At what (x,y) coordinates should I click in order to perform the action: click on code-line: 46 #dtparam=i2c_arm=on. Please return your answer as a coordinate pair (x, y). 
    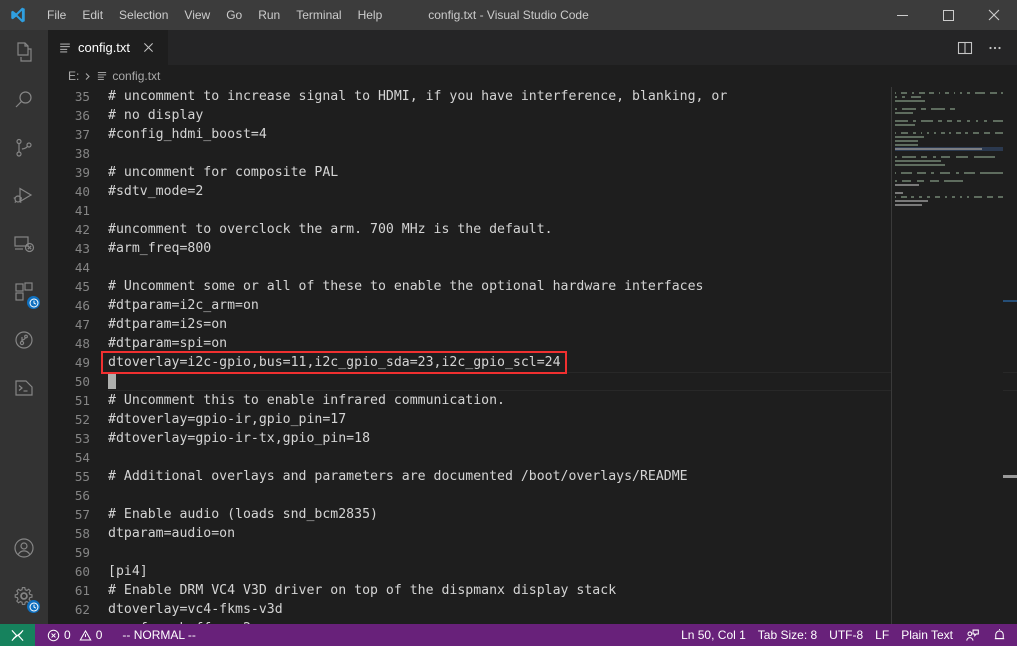
    Looking at the image, I should click on (532, 305).